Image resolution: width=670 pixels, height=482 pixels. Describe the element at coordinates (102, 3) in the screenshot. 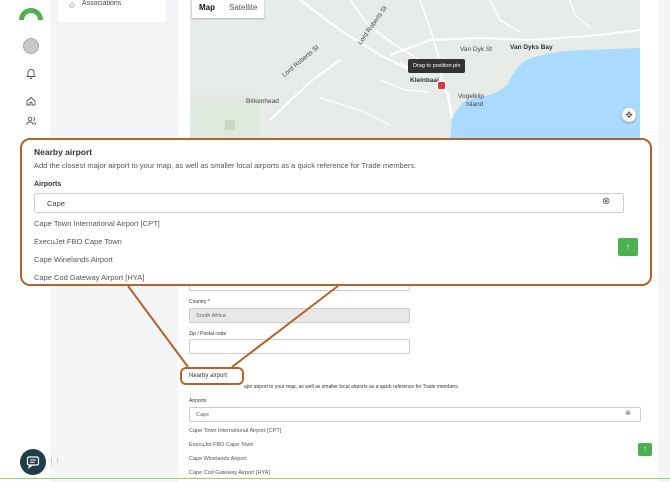

I see `associations-label: Associations` at that location.